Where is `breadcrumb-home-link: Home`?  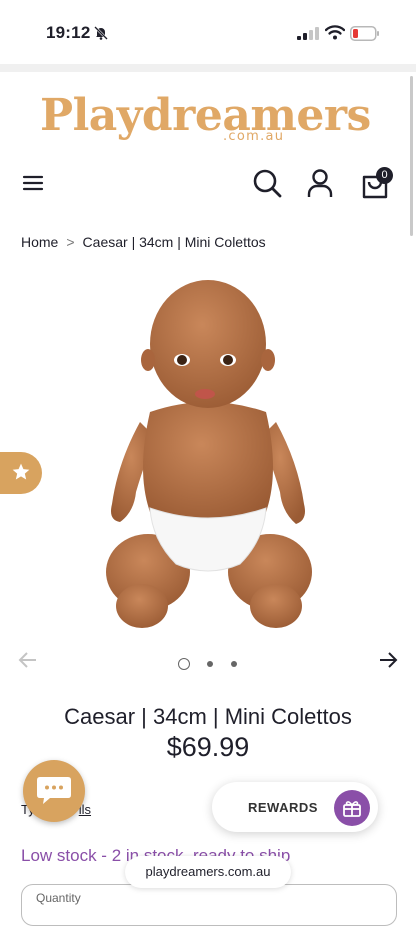 breadcrumb-home-link: Home is located at coordinates (39, 242).